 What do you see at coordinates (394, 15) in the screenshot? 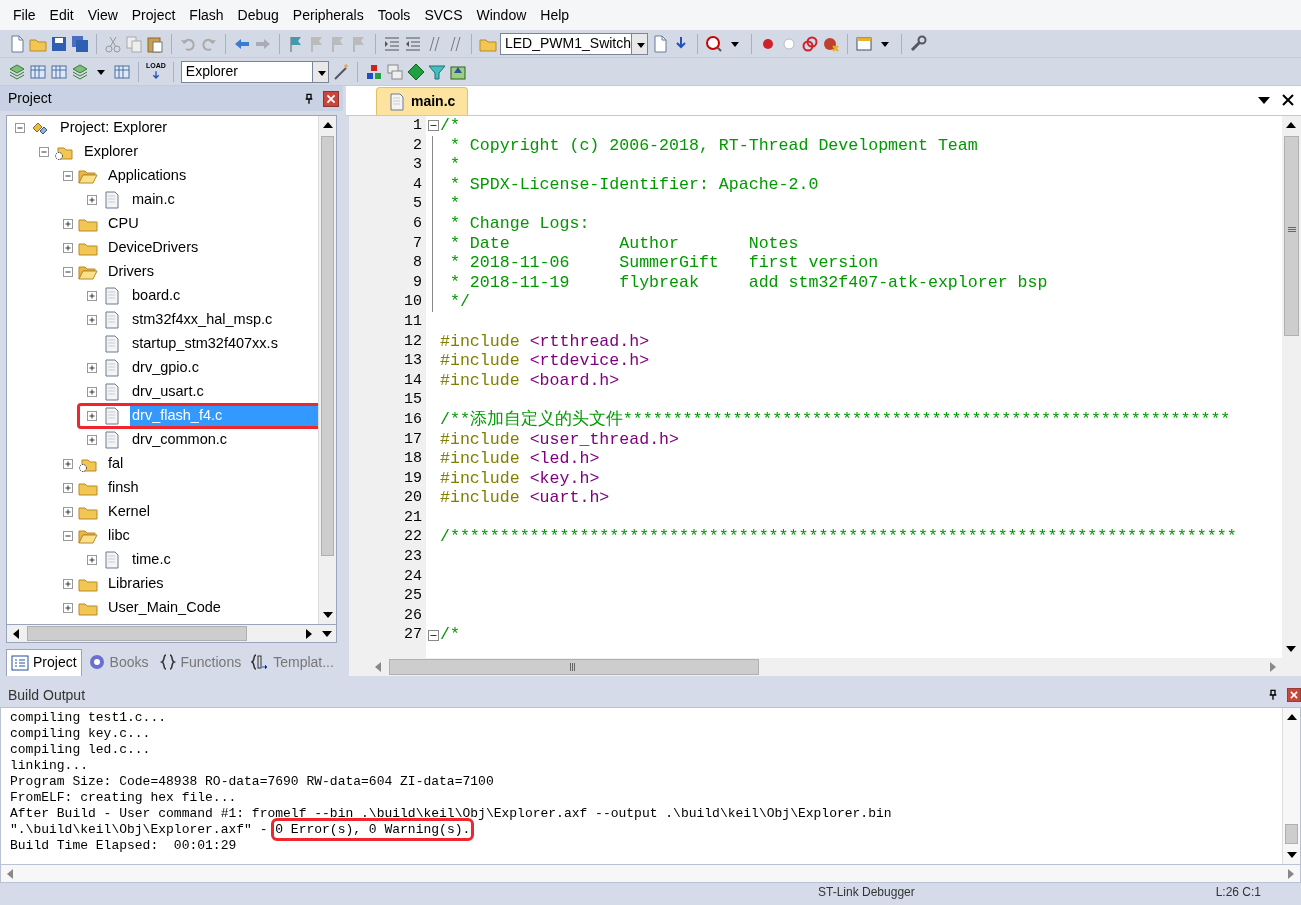
I see `menu-item: Tools` at bounding box center [394, 15].